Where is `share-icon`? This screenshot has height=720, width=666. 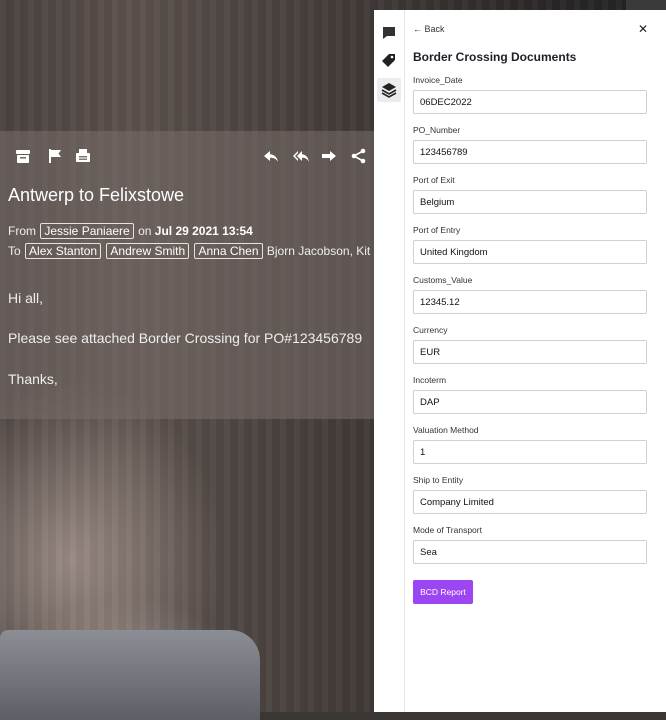
share-icon is located at coordinates (359, 156).